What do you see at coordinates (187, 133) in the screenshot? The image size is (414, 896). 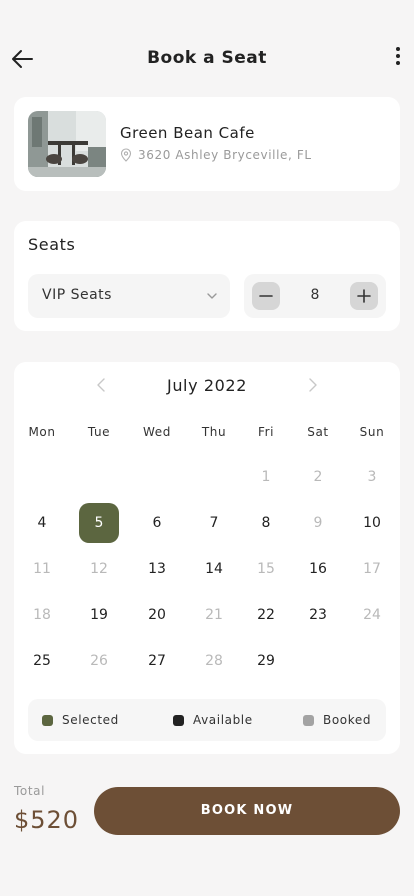 I see `cafe-name: Green Bean Cafe` at bounding box center [187, 133].